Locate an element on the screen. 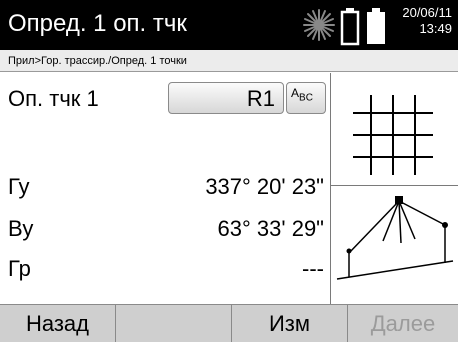  battery-icon is located at coordinates (362, 27).